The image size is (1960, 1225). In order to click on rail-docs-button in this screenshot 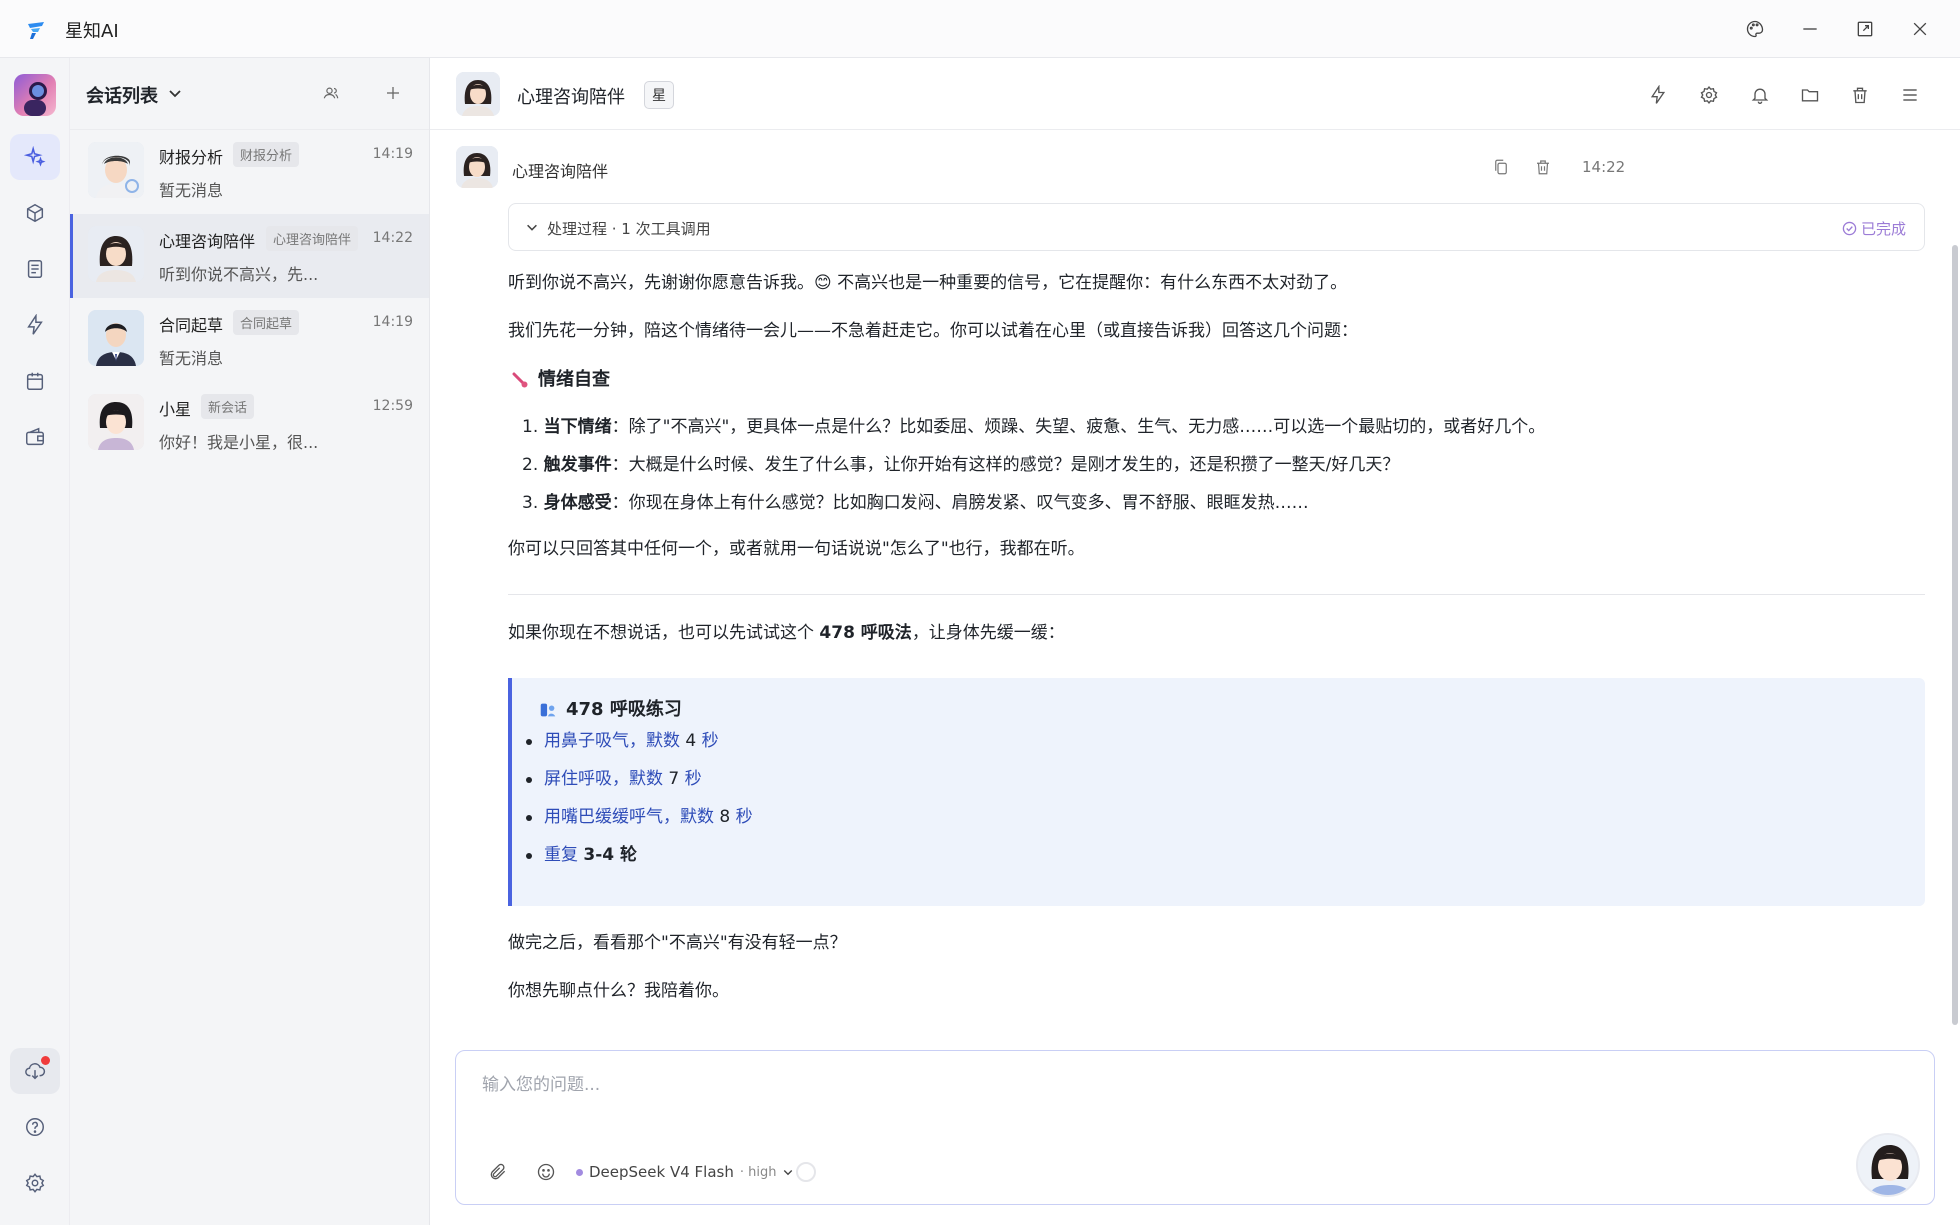, I will do `click(35, 269)`.